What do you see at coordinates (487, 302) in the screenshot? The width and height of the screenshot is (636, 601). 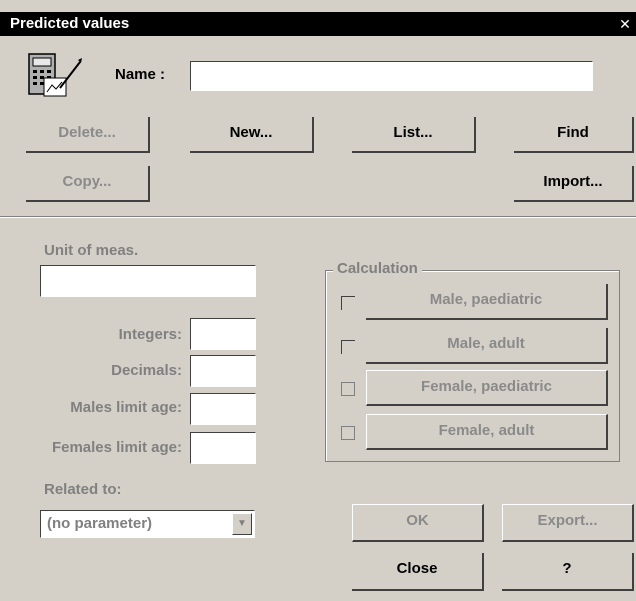 I see `male-paediatric-button: Male, paediatric` at bounding box center [487, 302].